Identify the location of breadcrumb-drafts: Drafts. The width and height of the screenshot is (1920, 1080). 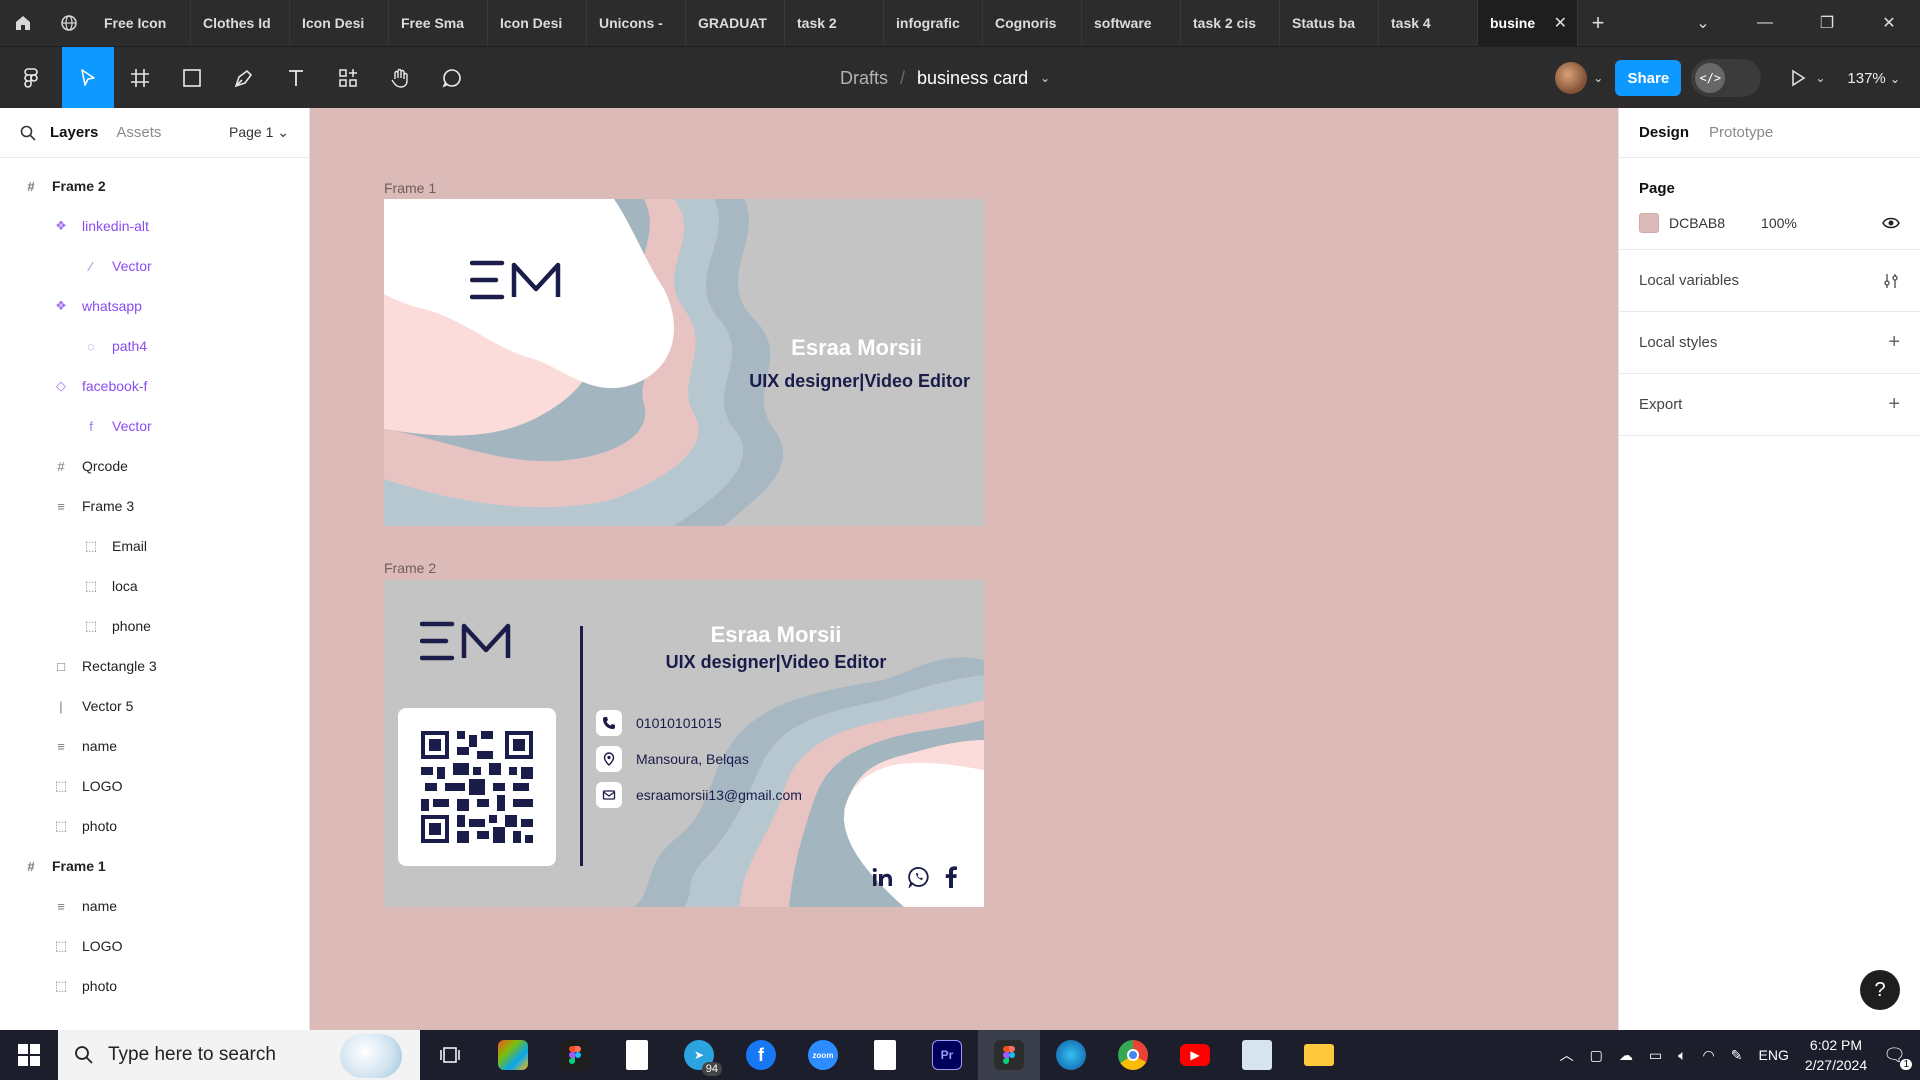
(864, 78).